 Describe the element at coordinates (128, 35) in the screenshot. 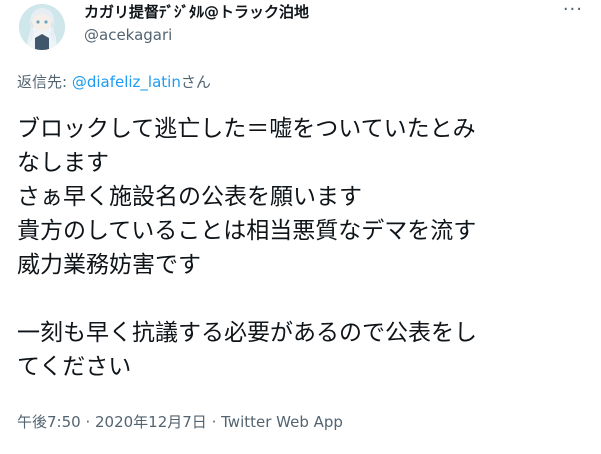

I see `author-handle: @acekagari` at that location.